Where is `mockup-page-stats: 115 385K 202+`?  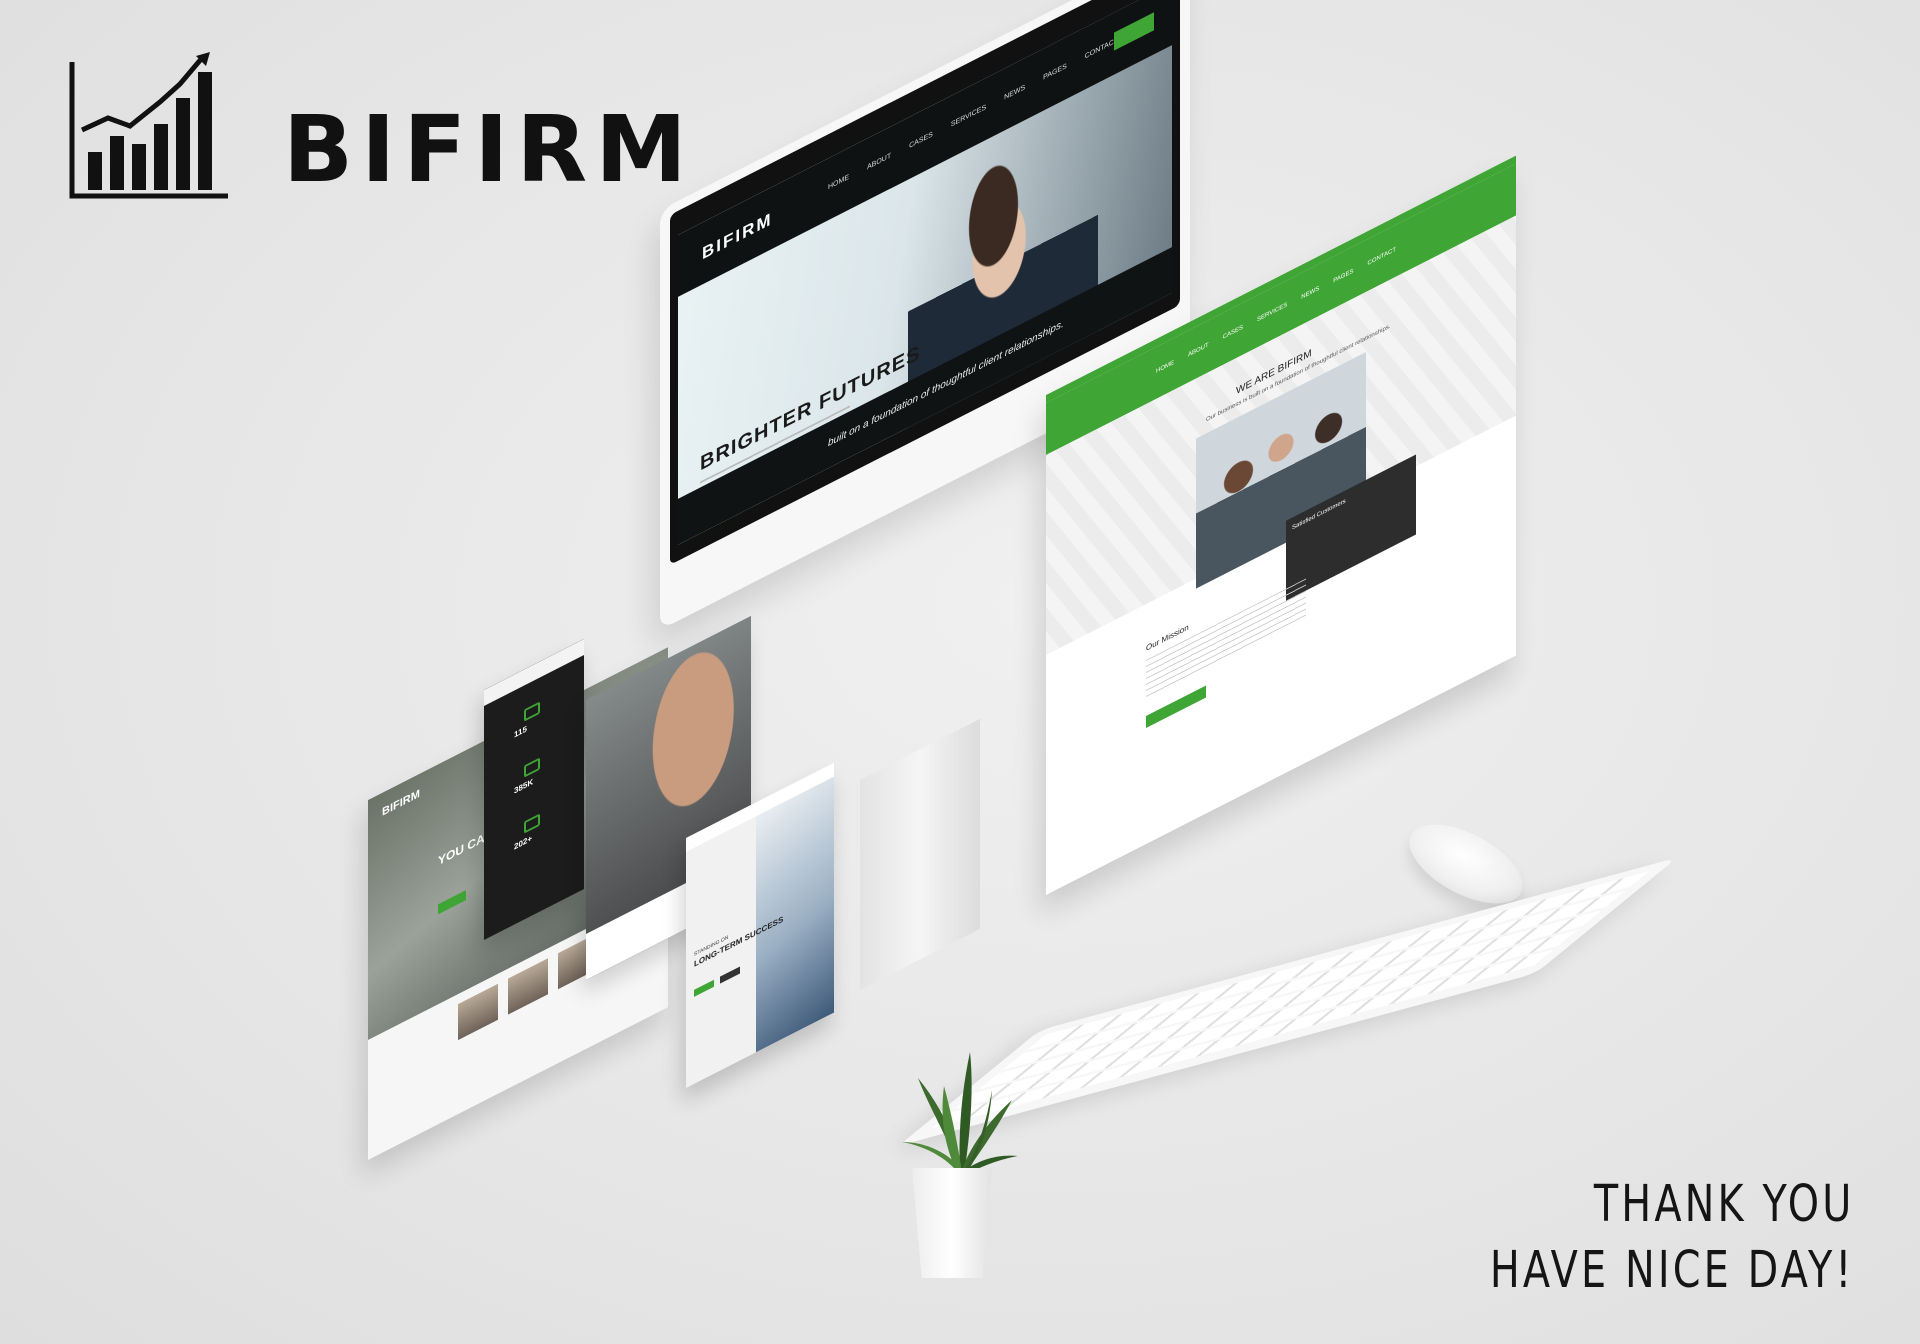
mockup-page-stats: 115 385K 202+ is located at coordinates (534, 789).